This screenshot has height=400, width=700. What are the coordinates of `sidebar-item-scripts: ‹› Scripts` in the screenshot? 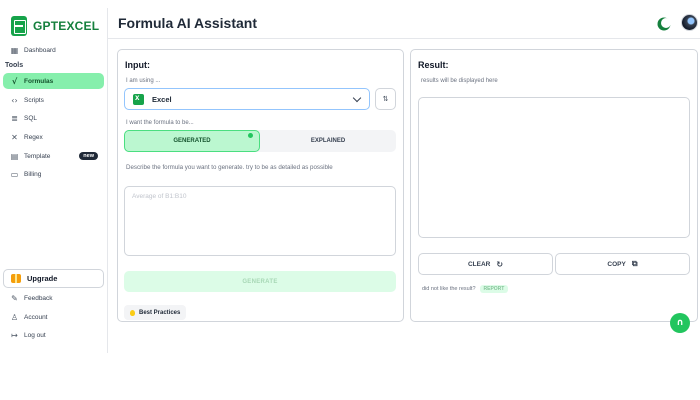 It's located at (53, 100).